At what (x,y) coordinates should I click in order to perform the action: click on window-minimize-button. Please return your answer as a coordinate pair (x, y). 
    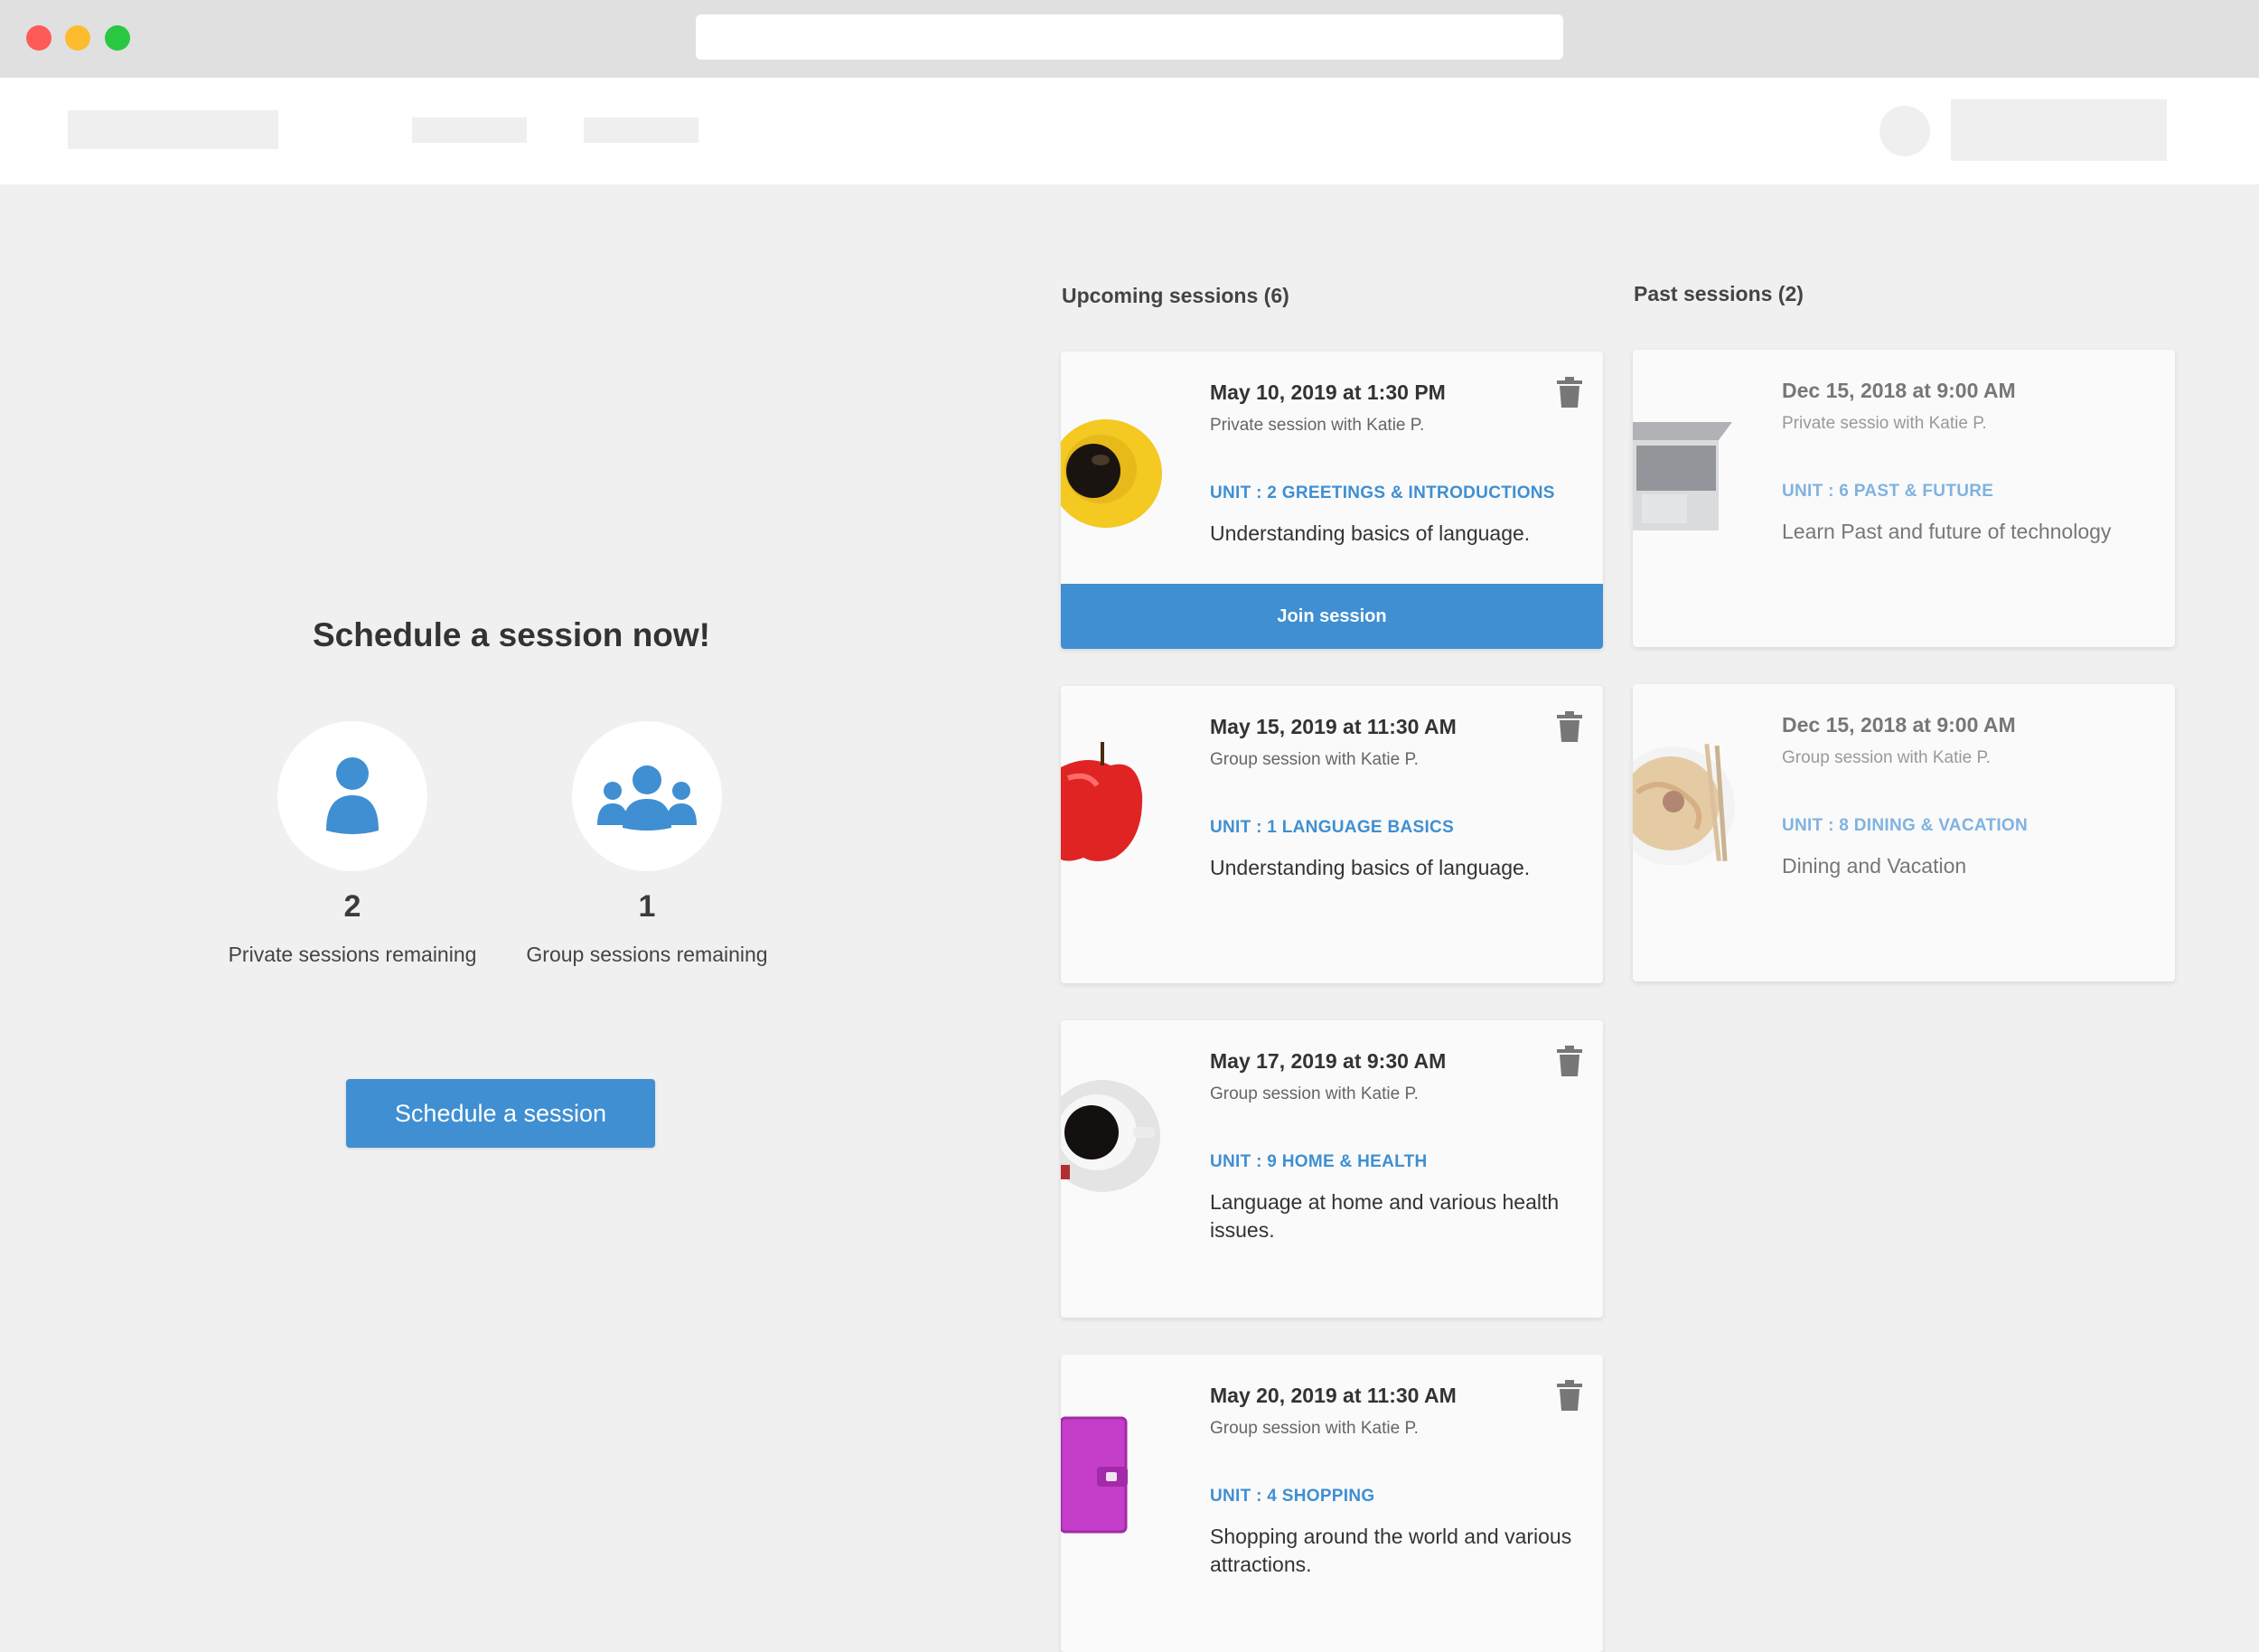
    Looking at the image, I should click on (77, 38).